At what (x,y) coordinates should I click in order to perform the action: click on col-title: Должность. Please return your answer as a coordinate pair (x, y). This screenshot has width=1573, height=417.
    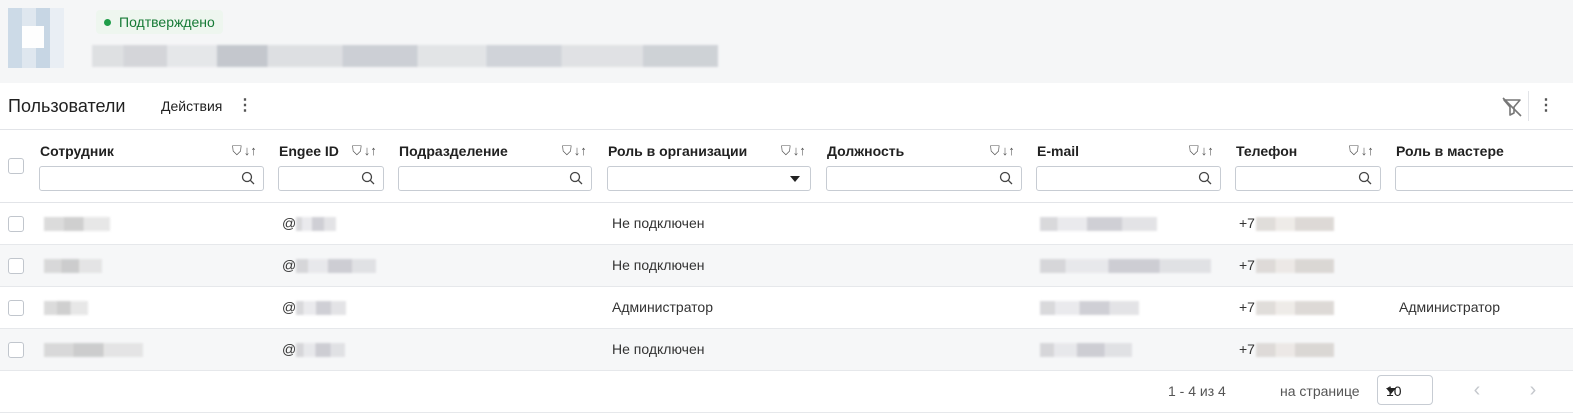
    Looking at the image, I should click on (866, 151).